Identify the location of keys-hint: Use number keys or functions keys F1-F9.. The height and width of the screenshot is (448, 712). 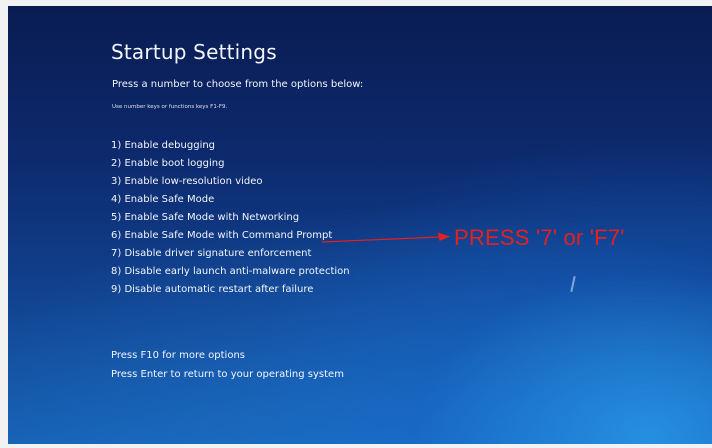
(170, 107).